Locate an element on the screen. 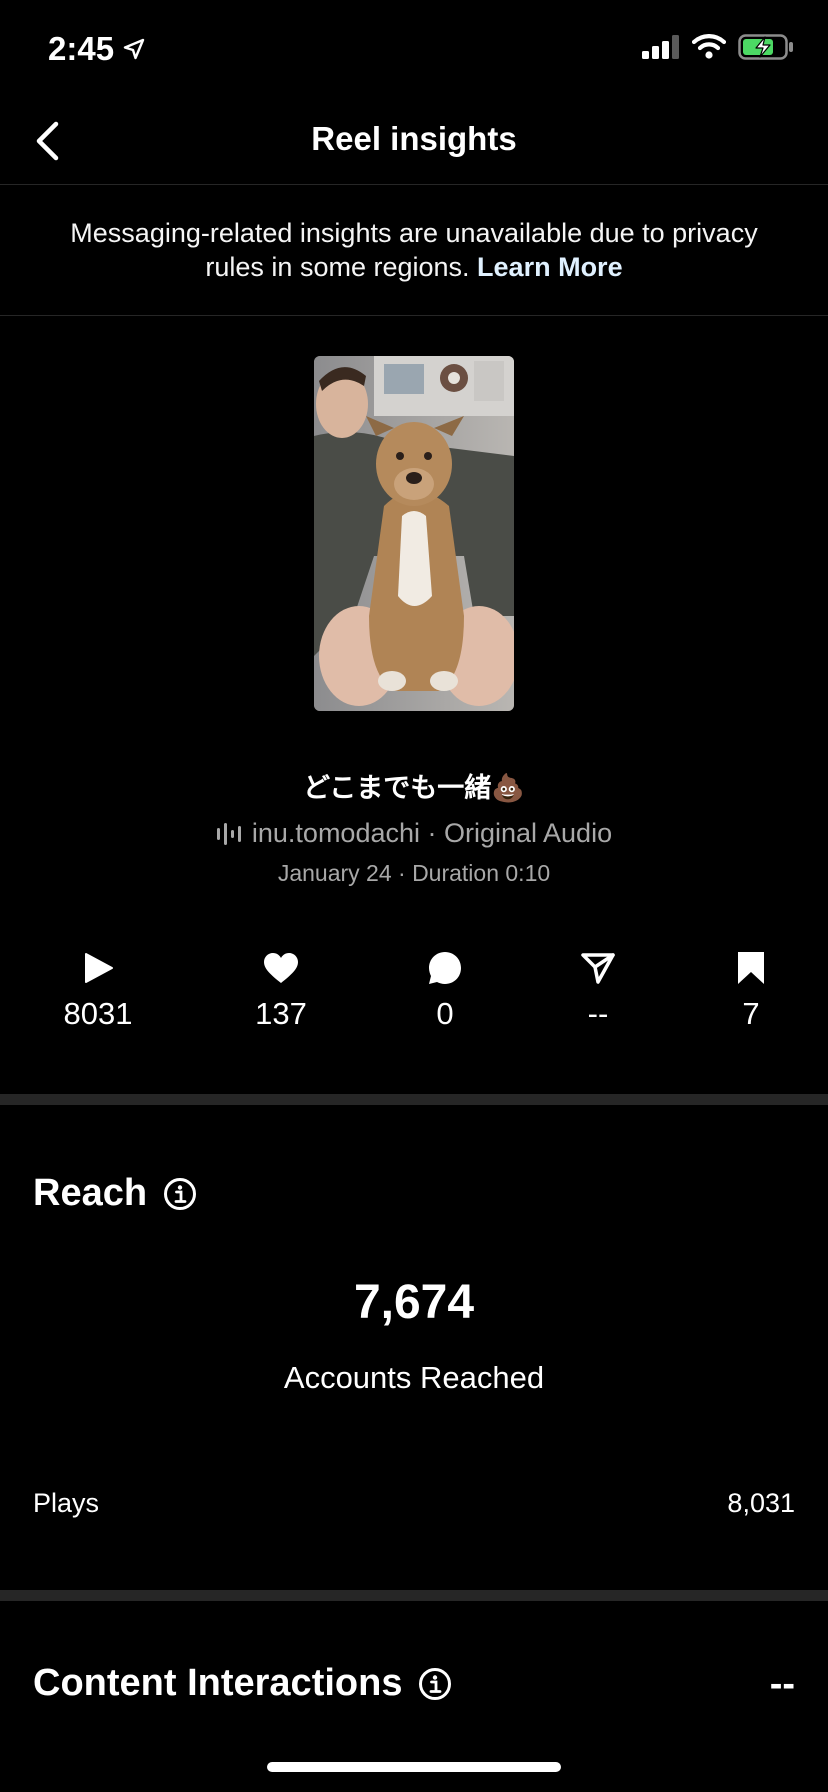 Image resolution: width=828 pixels, height=1792 pixels. reach-label: Accounts Reached is located at coordinates (414, 1377).